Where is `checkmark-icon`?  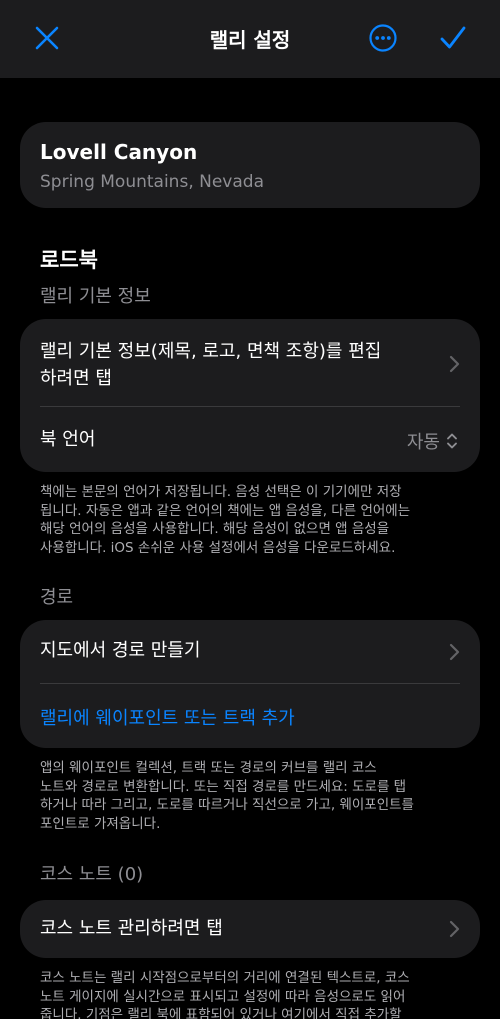 checkmark-icon is located at coordinates (453, 37).